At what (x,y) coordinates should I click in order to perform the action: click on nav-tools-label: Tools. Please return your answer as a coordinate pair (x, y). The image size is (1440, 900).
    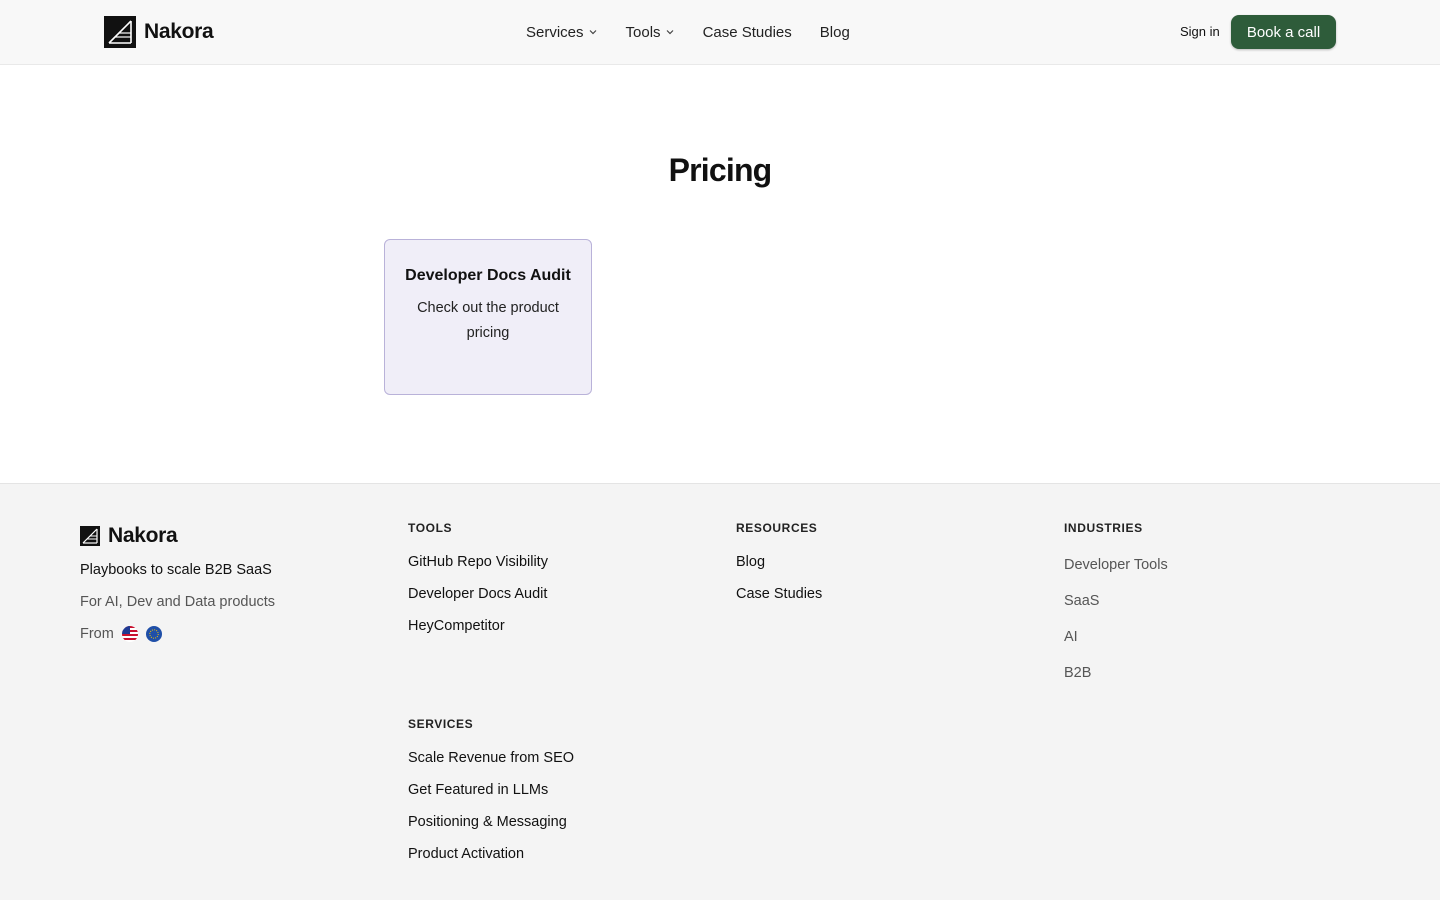
    Looking at the image, I should click on (643, 32).